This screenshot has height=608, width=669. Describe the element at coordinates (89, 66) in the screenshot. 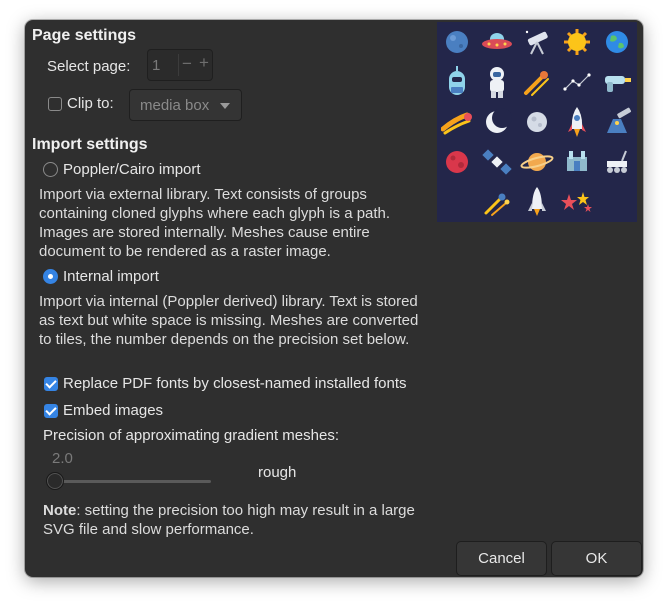

I see `select-page-label: Select page:` at that location.